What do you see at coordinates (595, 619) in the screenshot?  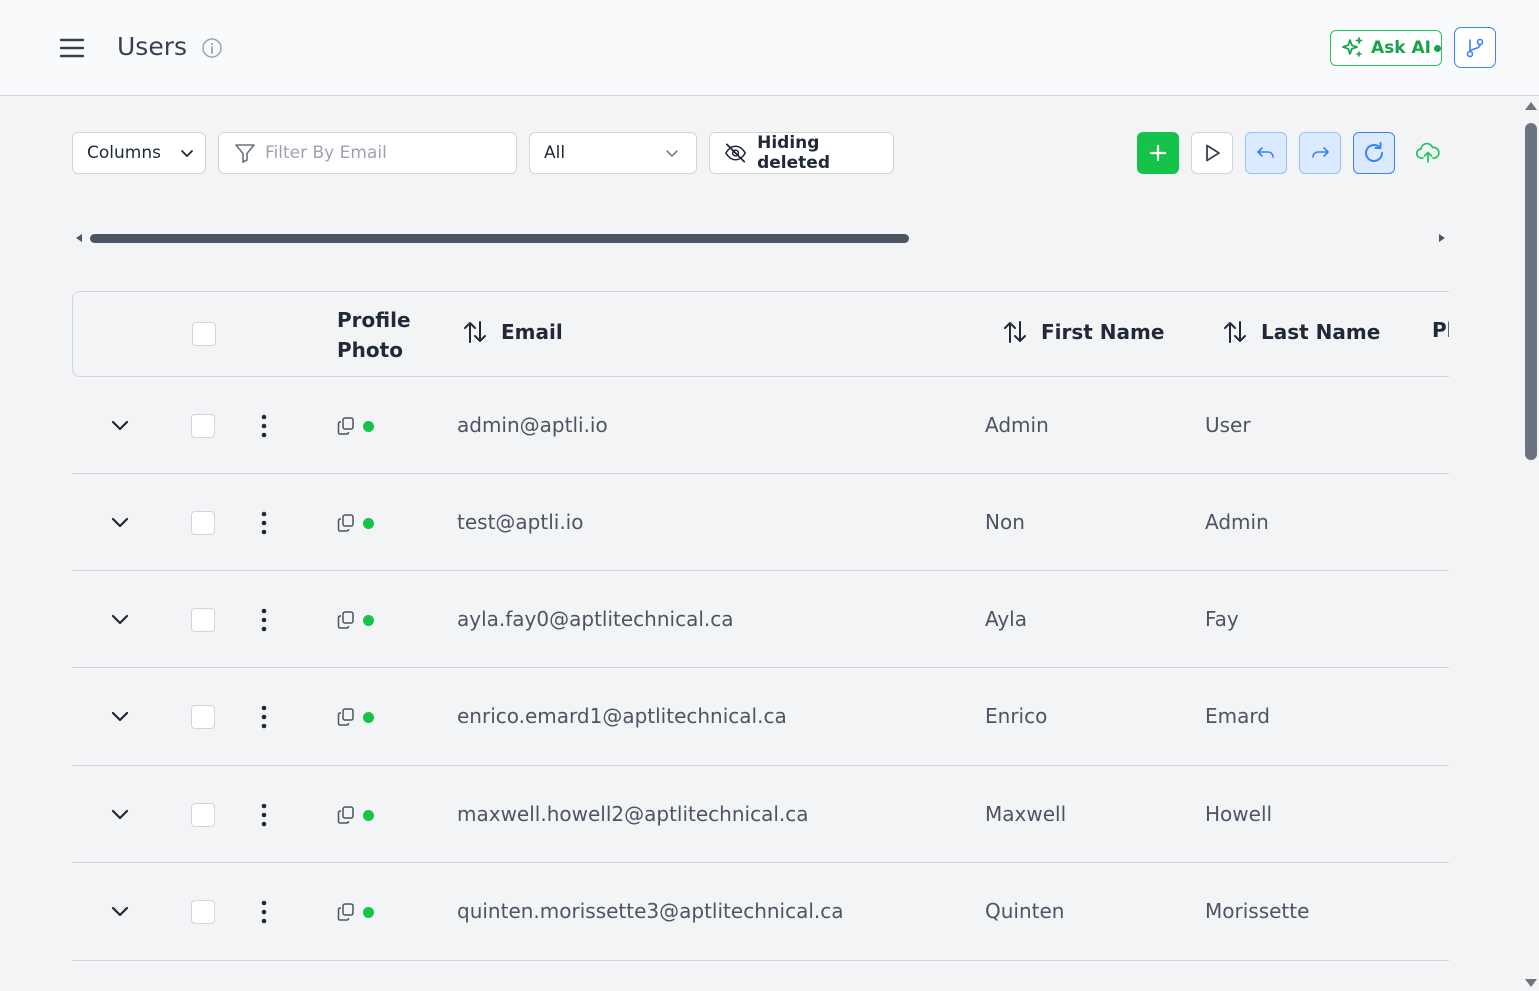 I see `cell-email: ayla.fay0@aptlitechnical.ca` at bounding box center [595, 619].